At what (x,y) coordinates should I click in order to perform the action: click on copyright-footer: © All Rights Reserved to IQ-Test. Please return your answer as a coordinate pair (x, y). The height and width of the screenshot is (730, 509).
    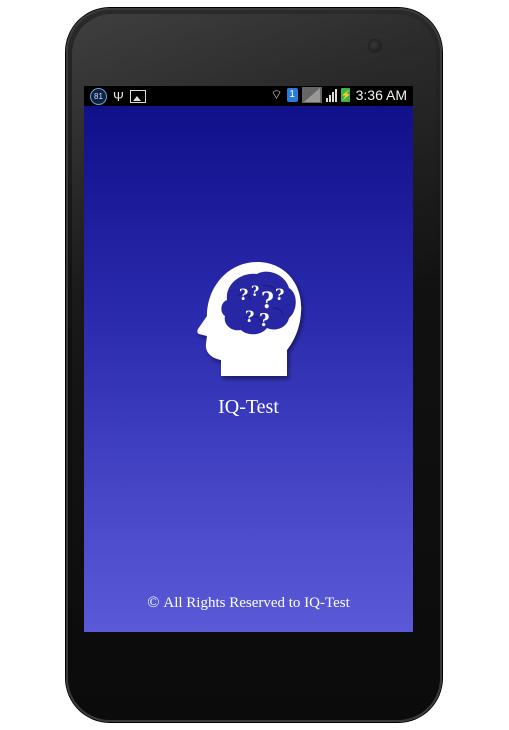
    Looking at the image, I should click on (248, 603).